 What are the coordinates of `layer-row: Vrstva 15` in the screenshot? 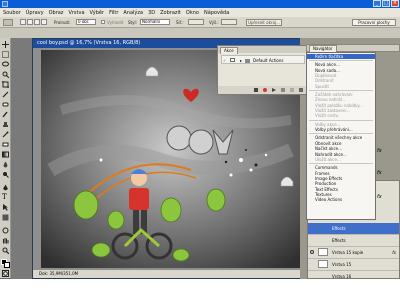 It's located at (353, 265).